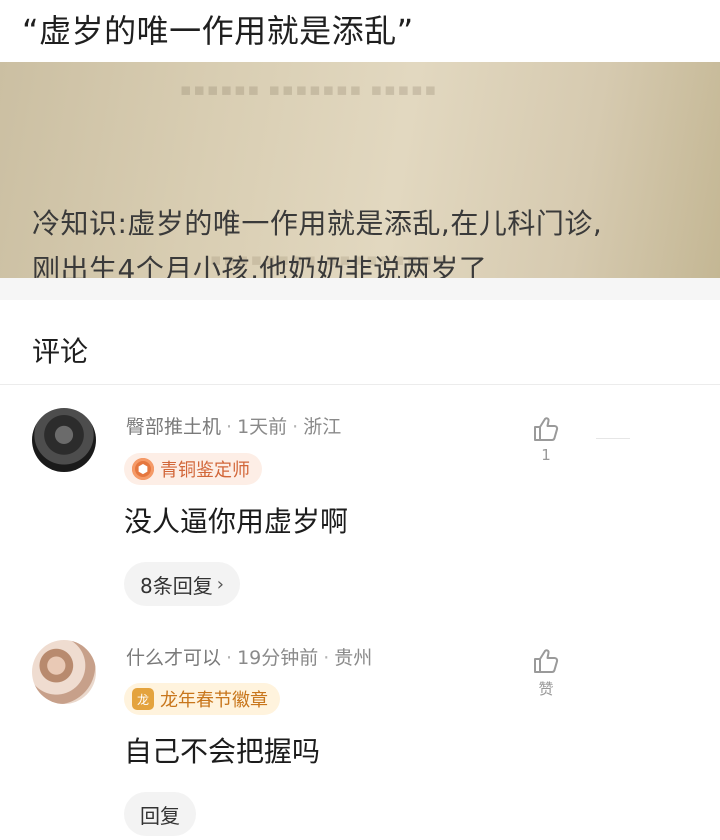 The image size is (720, 840). What do you see at coordinates (262, 427) in the screenshot?
I see `comment-time: 1天前` at bounding box center [262, 427].